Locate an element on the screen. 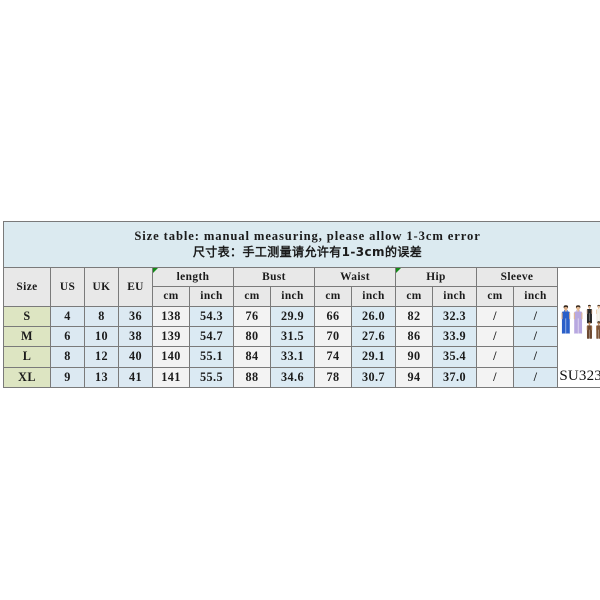 This screenshot has width=600, height=600. jumpsuit-models-illustration is located at coordinates (580, 321).